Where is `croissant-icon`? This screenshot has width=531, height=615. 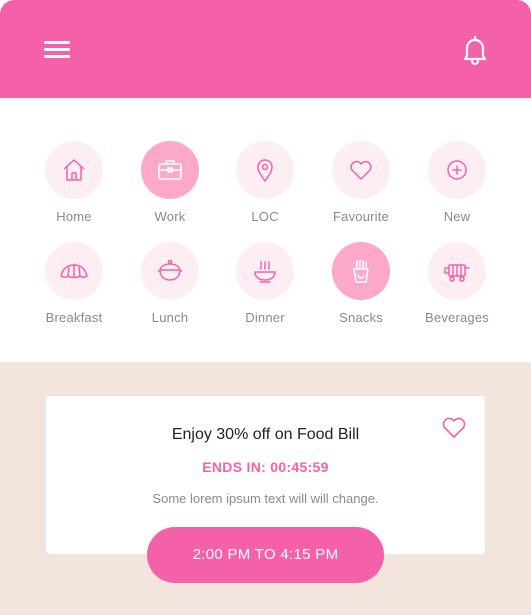
croissant-icon is located at coordinates (74, 271).